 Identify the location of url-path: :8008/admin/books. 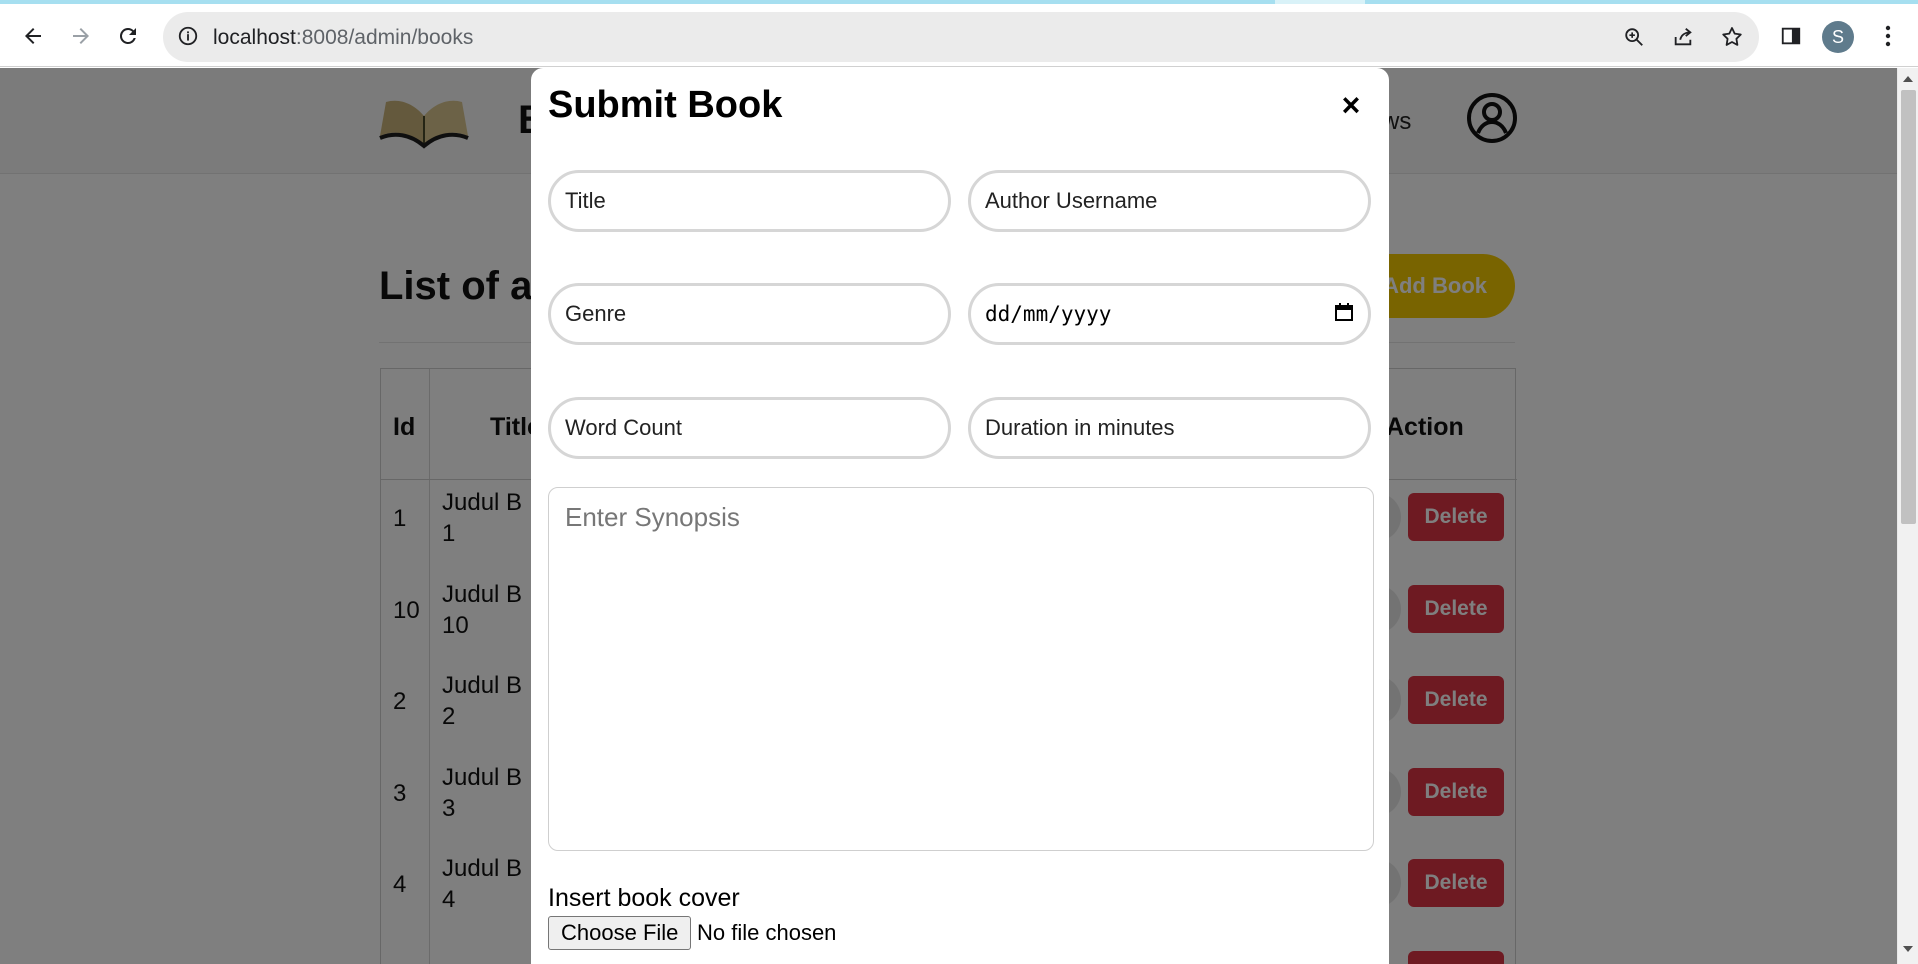
(384, 37).